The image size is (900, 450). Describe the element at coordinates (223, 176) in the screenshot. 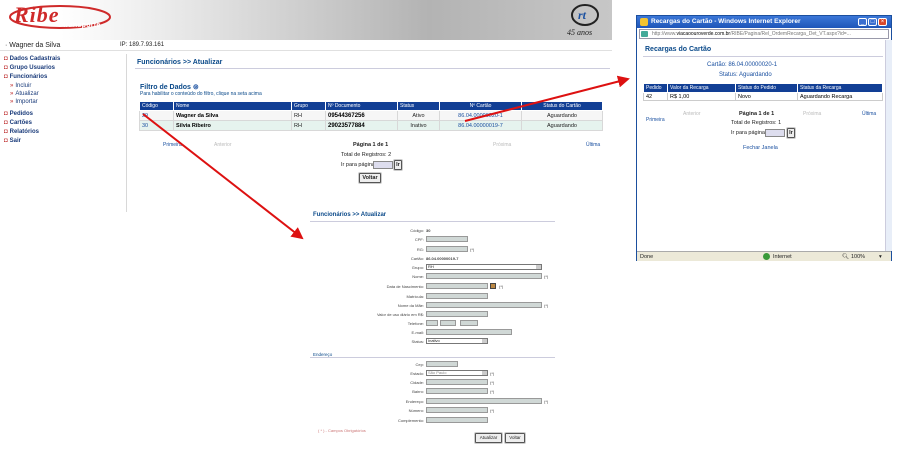

I see `arrow-to-form` at that location.